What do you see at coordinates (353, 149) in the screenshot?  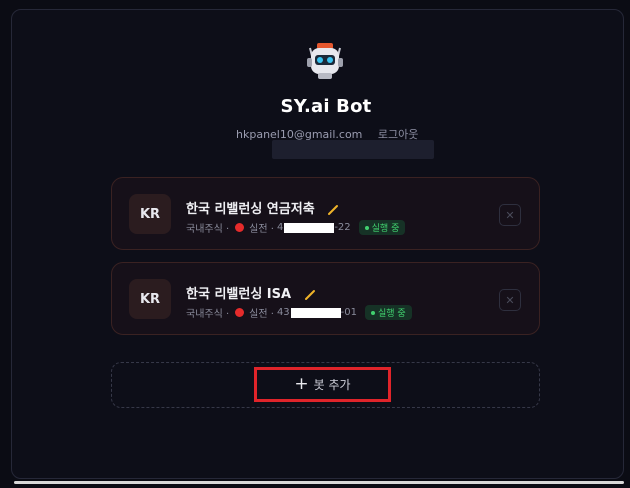 I see `redacted-area` at bounding box center [353, 149].